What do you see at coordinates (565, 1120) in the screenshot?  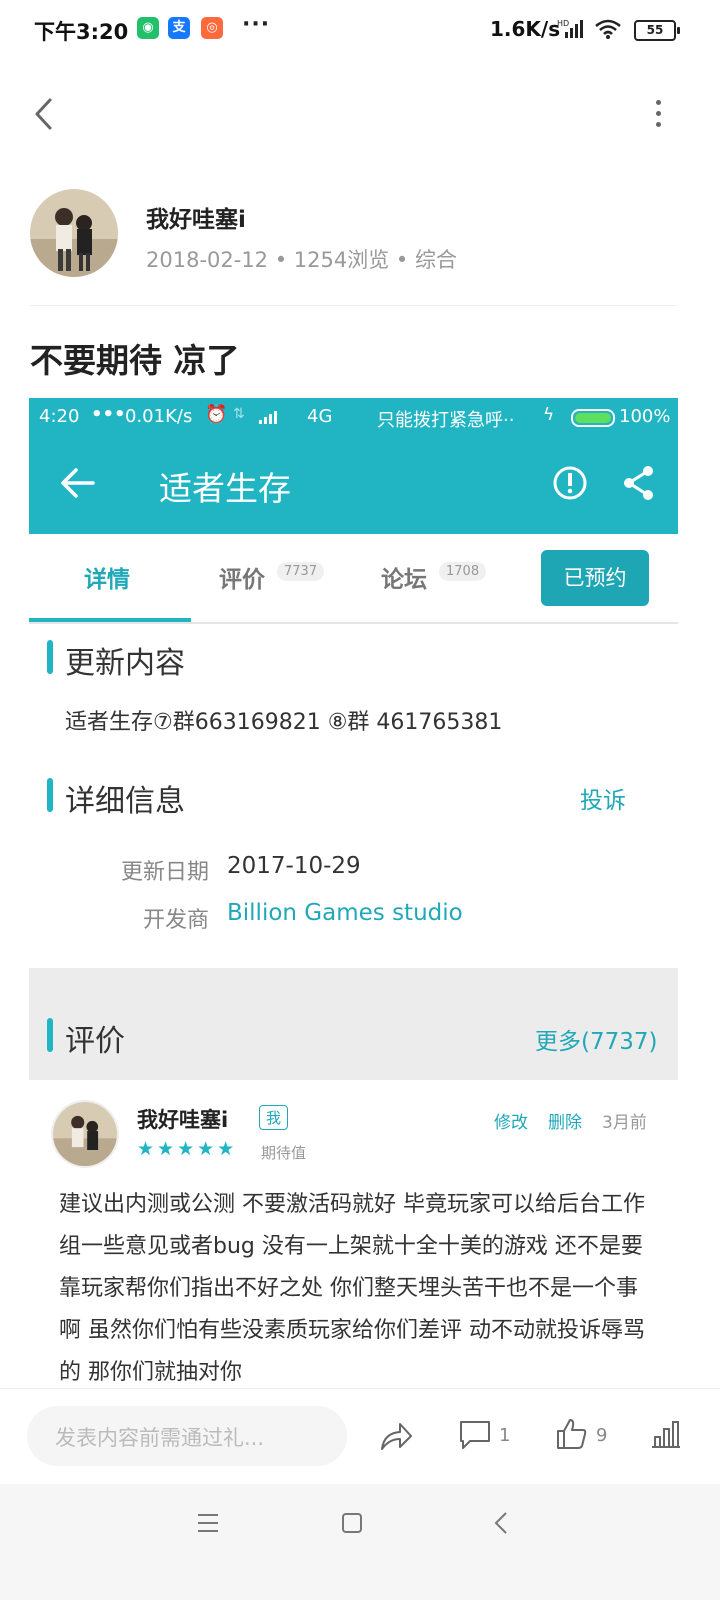 I see `delete-review-link: 删除` at bounding box center [565, 1120].